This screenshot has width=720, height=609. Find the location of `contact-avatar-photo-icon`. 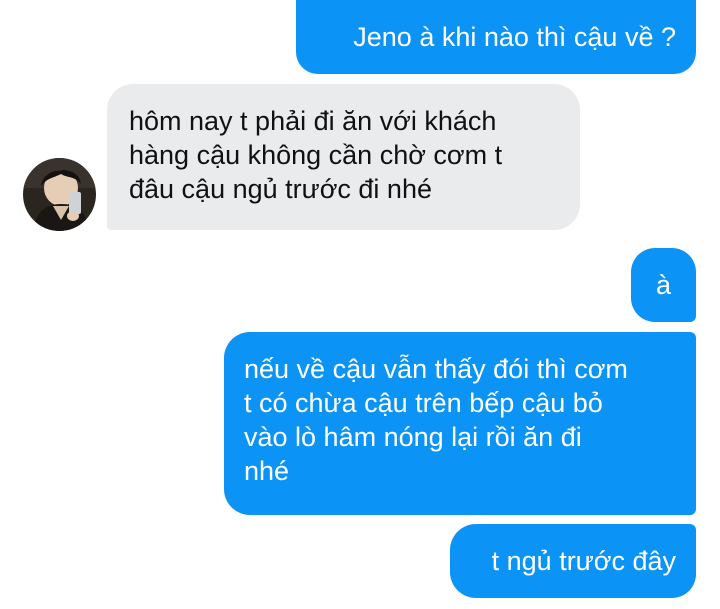

contact-avatar-photo-icon is located at coordinates (59, 194).